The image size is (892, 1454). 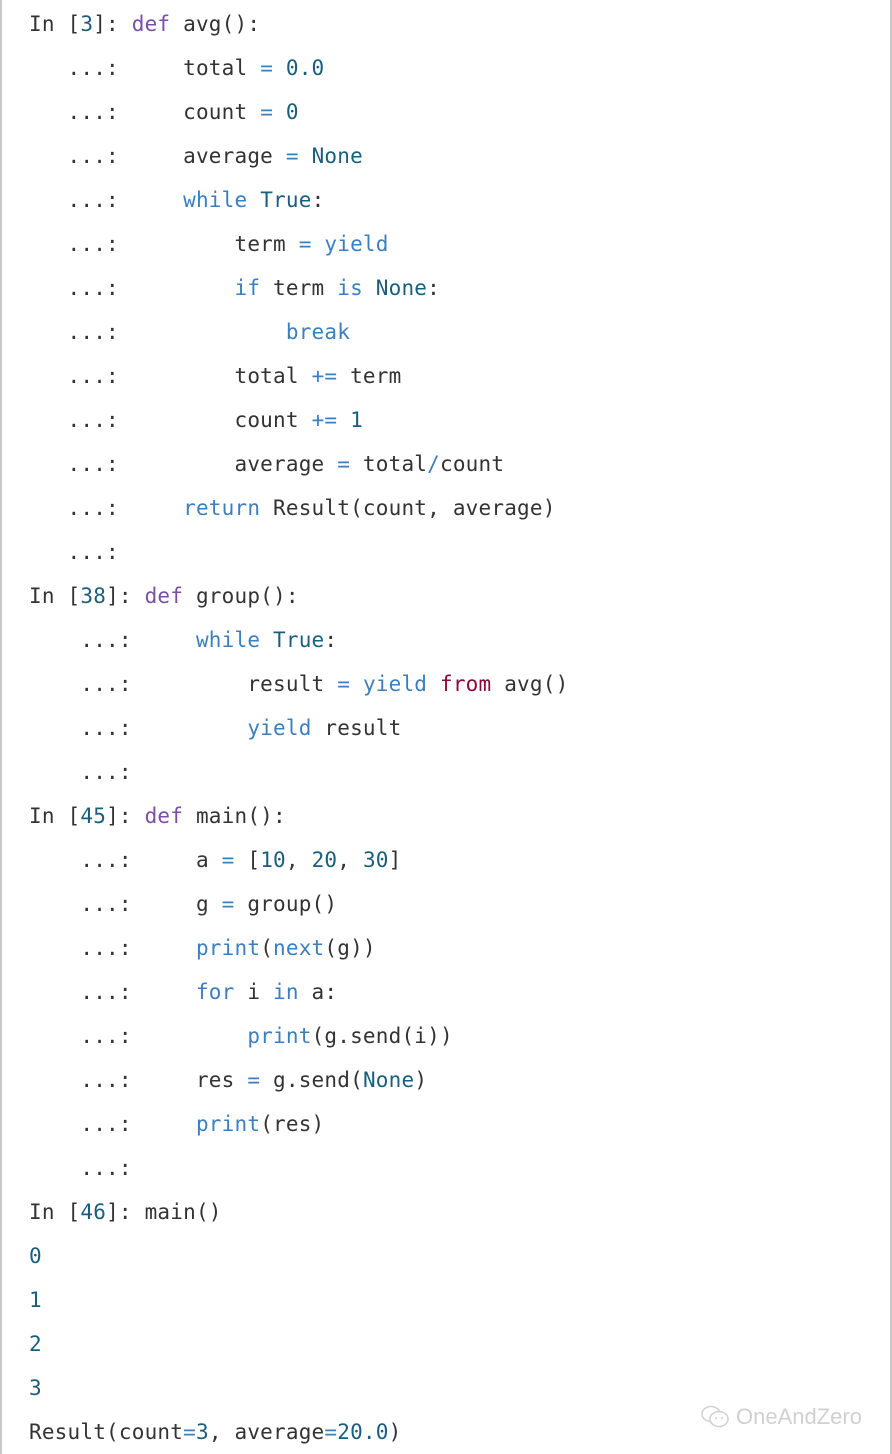 What do you see at coordinates (454, 1168) in the screenshot?
I see `continuation-line: ...:` at bounding box center [454, 1168].